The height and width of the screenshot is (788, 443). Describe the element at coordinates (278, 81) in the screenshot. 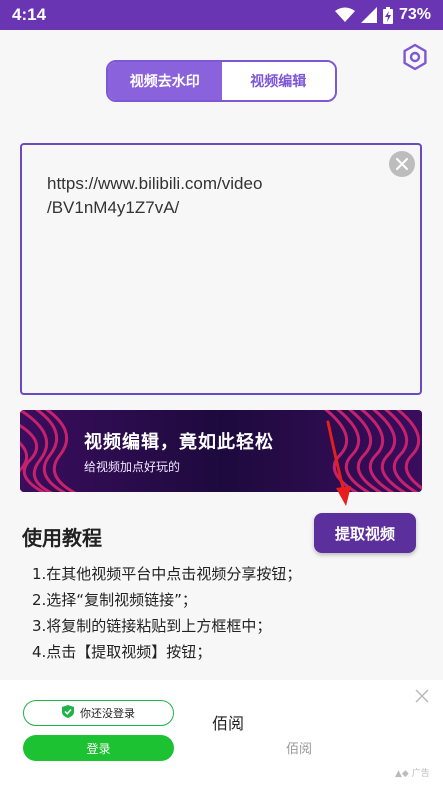

I see `tab-video-edit: 视频编辑` at that location.